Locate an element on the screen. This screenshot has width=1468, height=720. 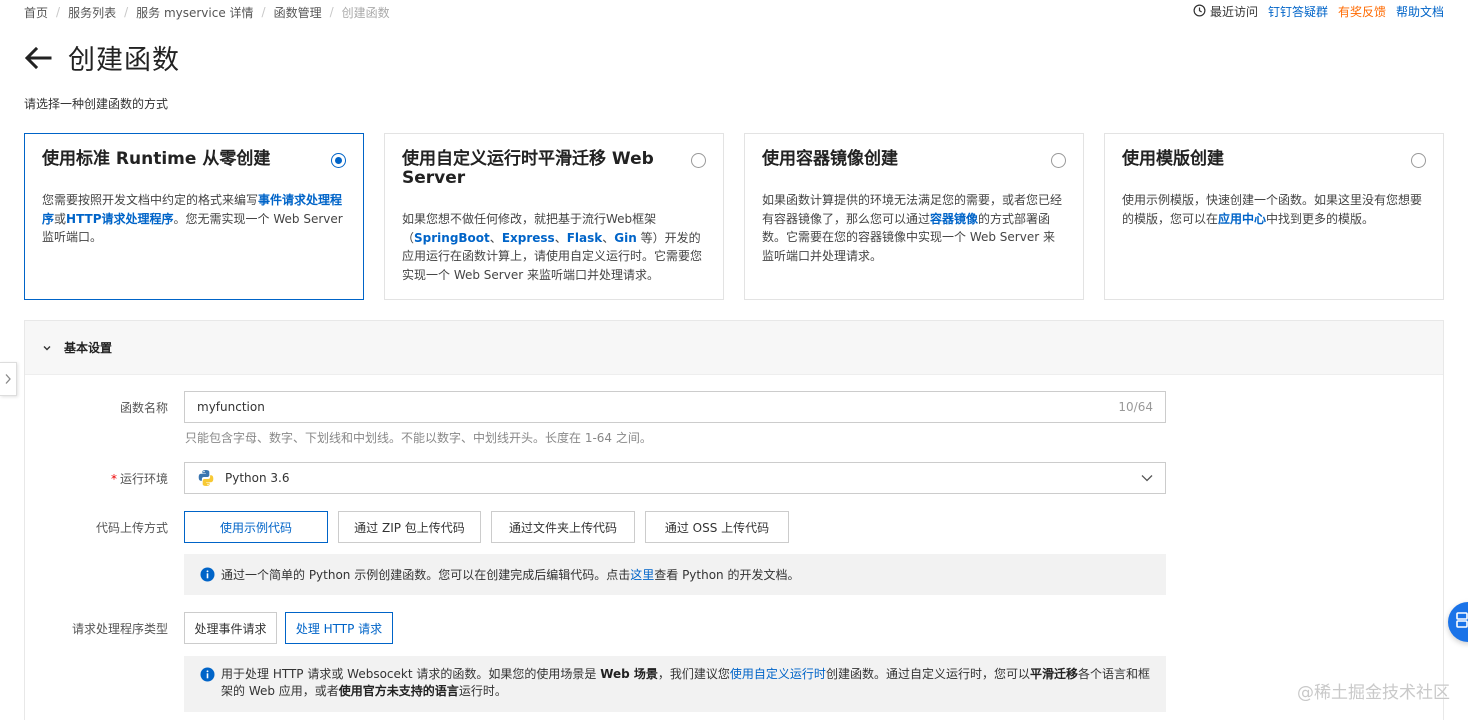
app-center-link: 应用中心 is located at coordinates (1242, 219).